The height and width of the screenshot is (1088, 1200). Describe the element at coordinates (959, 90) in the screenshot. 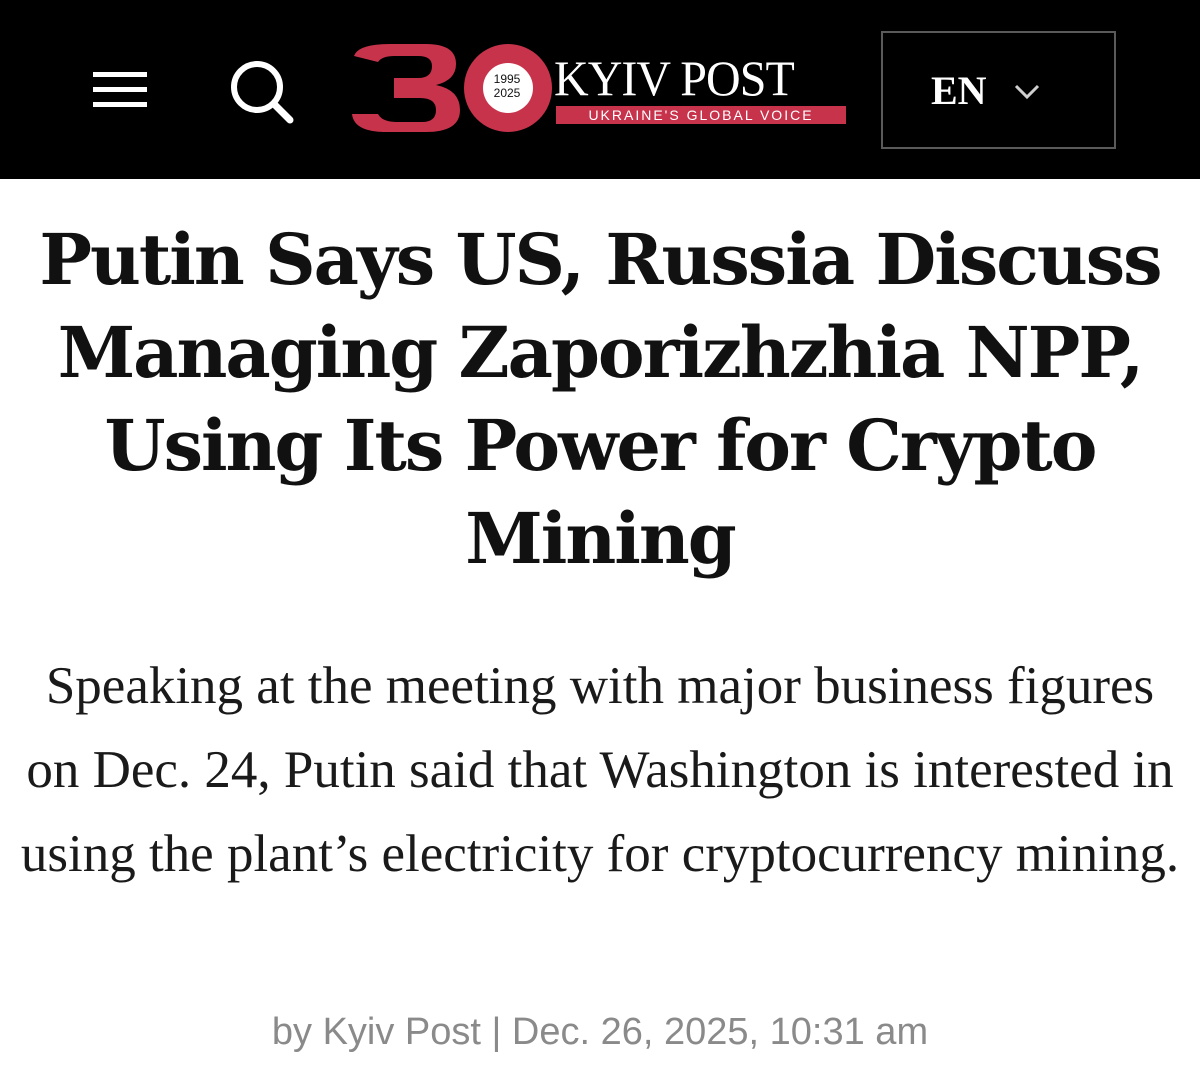

I see `language-label: EN` at that location.